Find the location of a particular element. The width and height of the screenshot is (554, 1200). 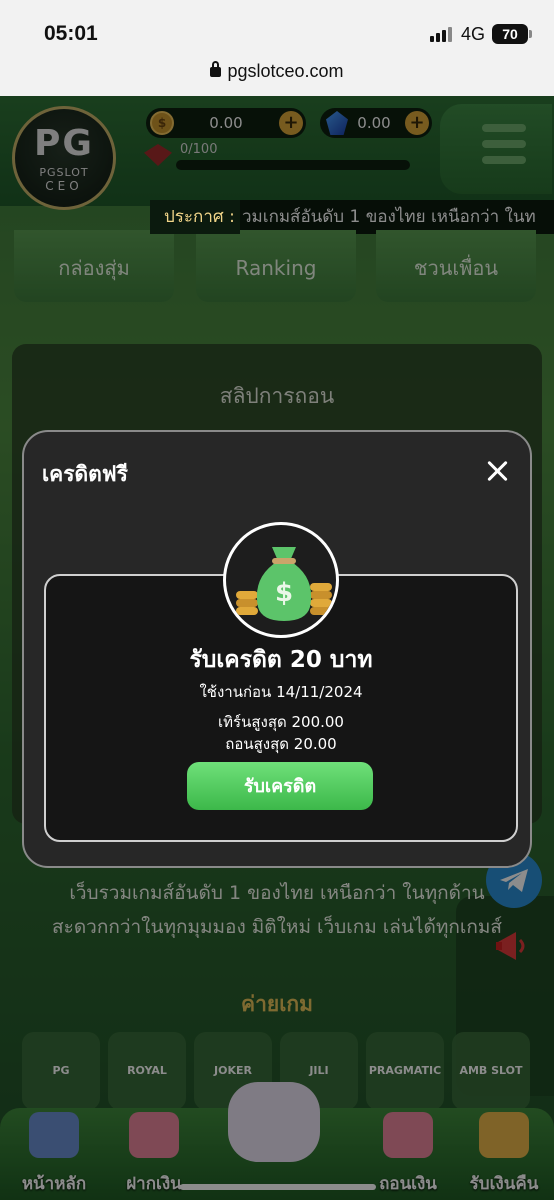

signal-icon is located at coordinates (443, 34).